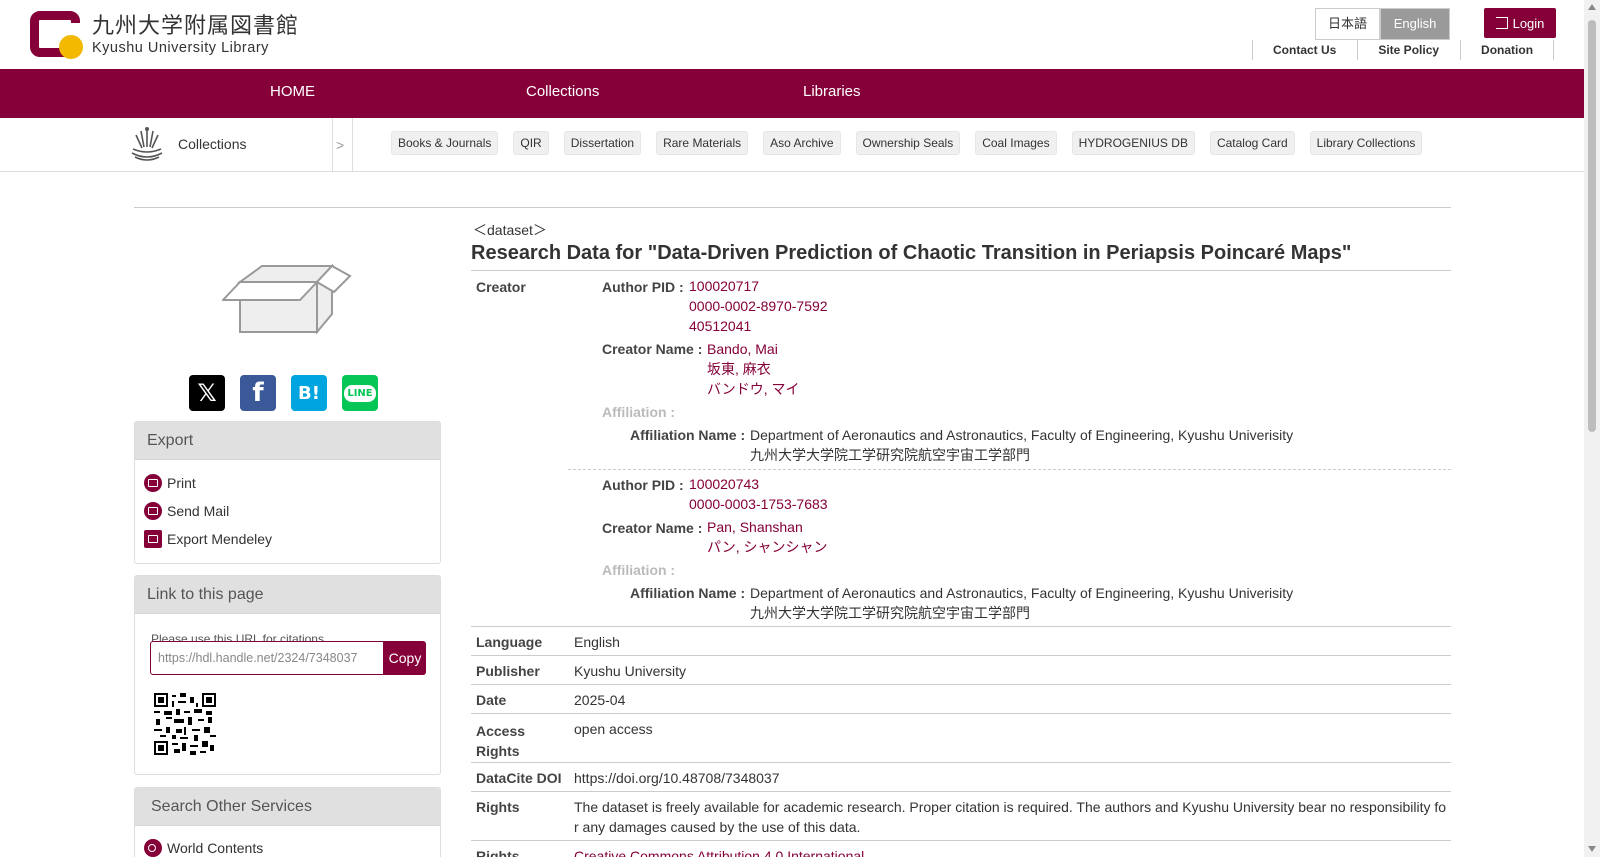 The height and width of the screenshot is (857, 1600). What do you see at coordinates (405, 658) in the screenshot?
I see `copy-url-button: Copy` at bounding box center [405, 658].